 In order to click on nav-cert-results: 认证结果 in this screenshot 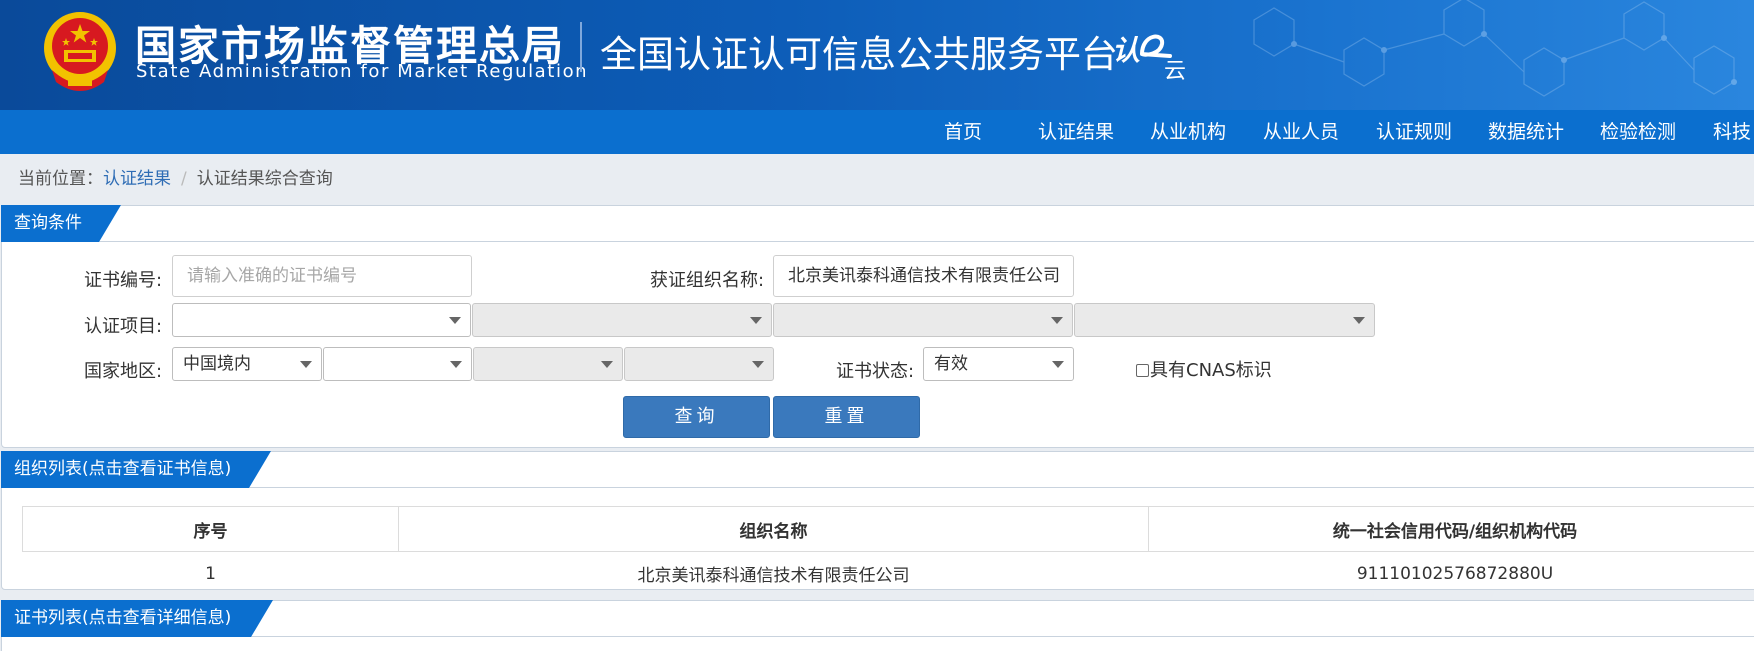, I will do `click(1076, 132)`.